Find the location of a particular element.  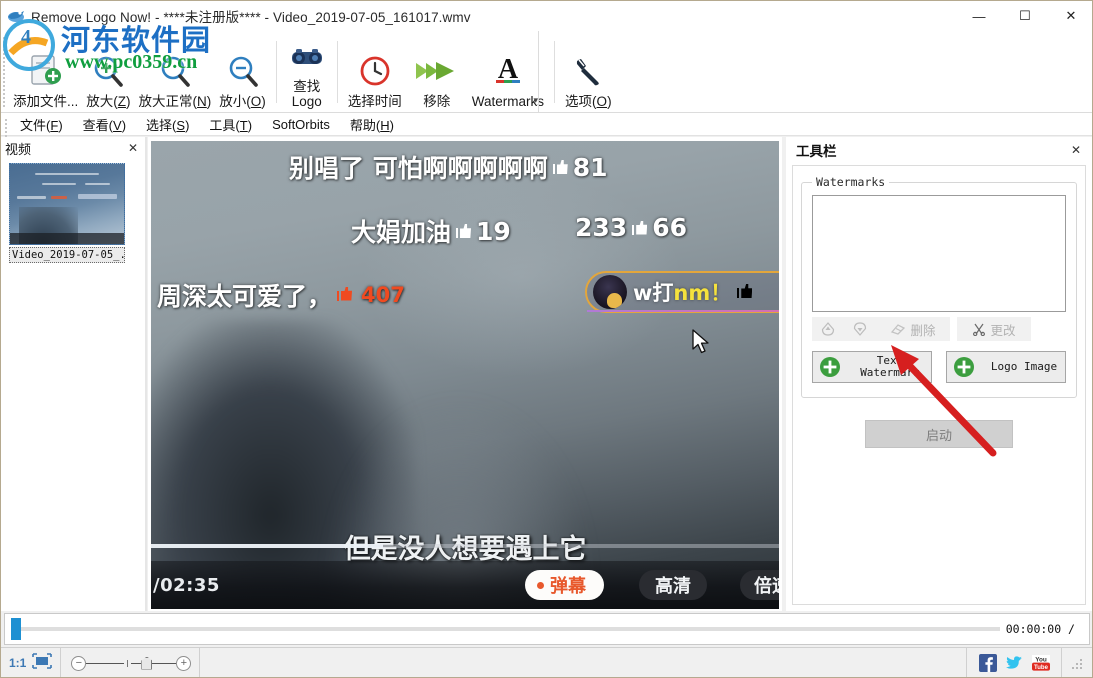

zoom-ratio-label: 1:1 is located at coordinates (17, 663).